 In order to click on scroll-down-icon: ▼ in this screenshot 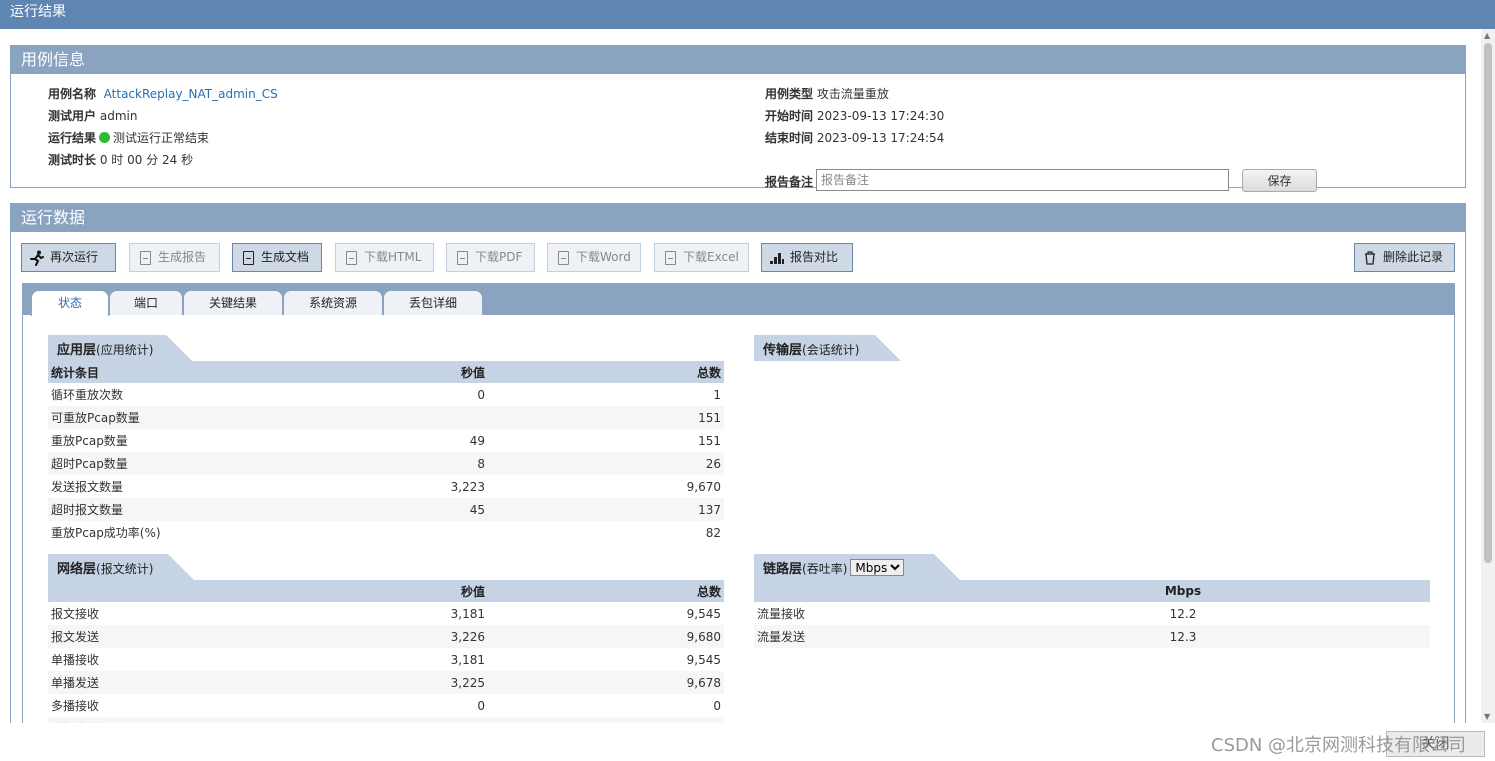, I will do `click(1487, 716)`.